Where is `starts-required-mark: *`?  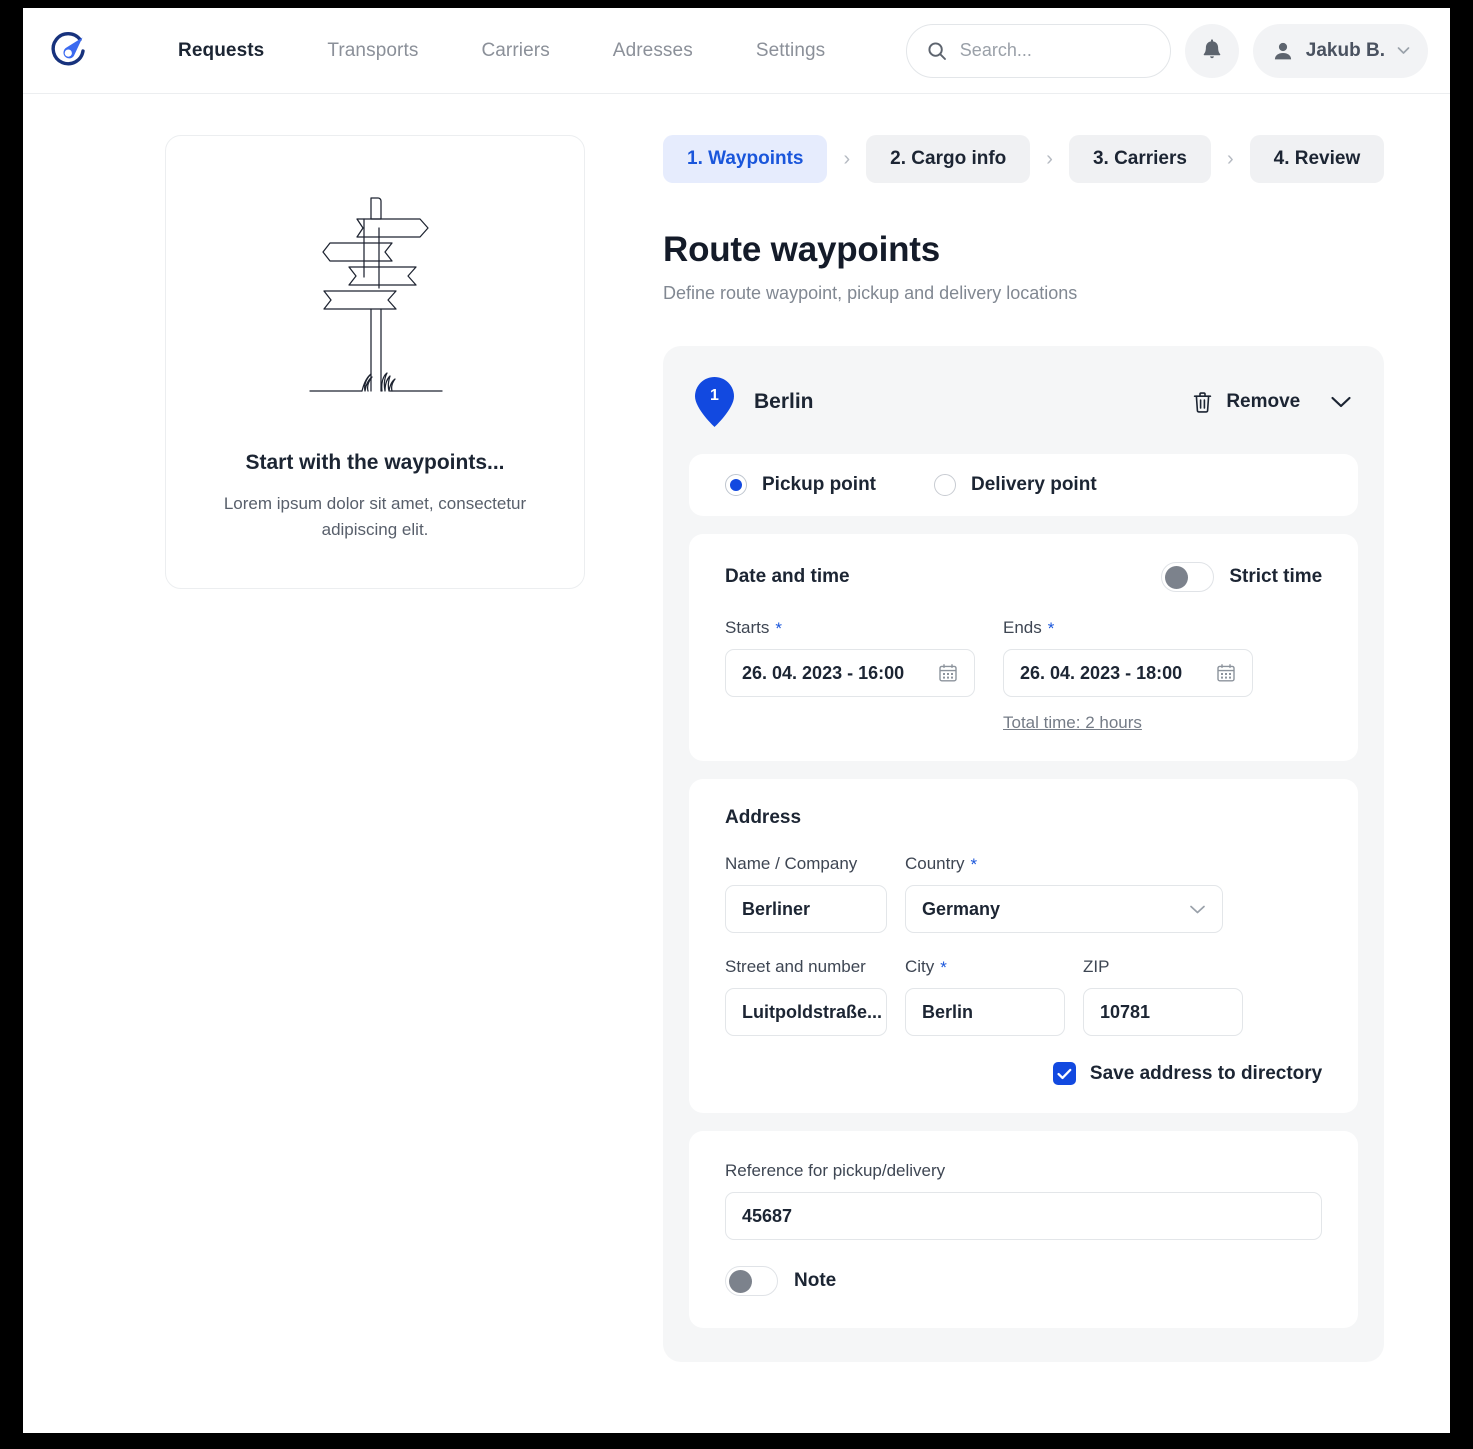
starts-required-mark: * is located at coordinates (779, 628).